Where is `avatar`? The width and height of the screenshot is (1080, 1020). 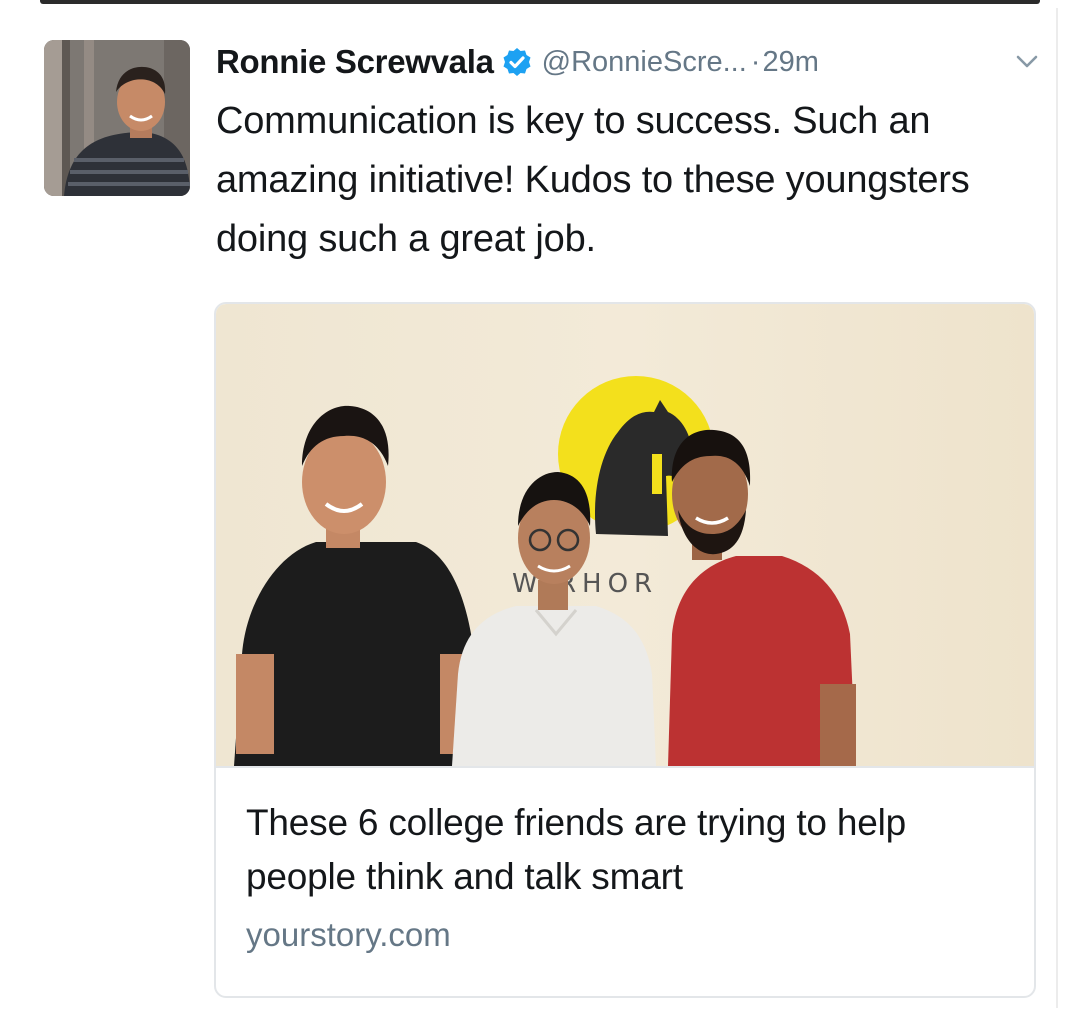 avatar is located at coordinates (117, 118).